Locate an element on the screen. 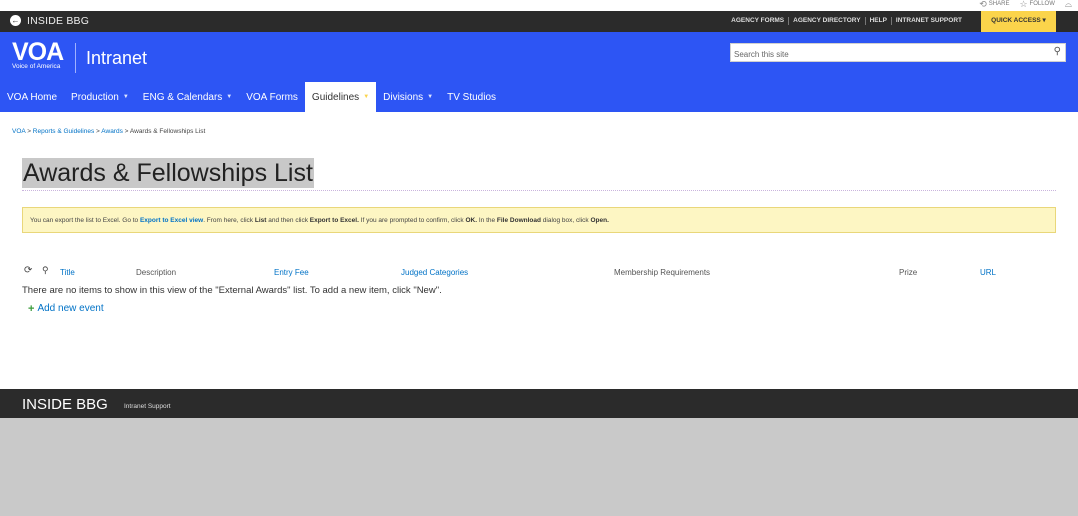  back-arrow-icon: ← is located at coordinates (15, 20).